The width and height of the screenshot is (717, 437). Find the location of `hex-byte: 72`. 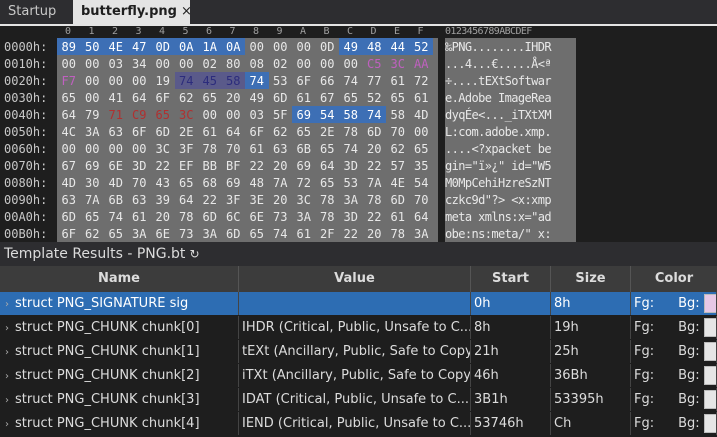

hex-byte: 72 is located at coordinates (422, 81).